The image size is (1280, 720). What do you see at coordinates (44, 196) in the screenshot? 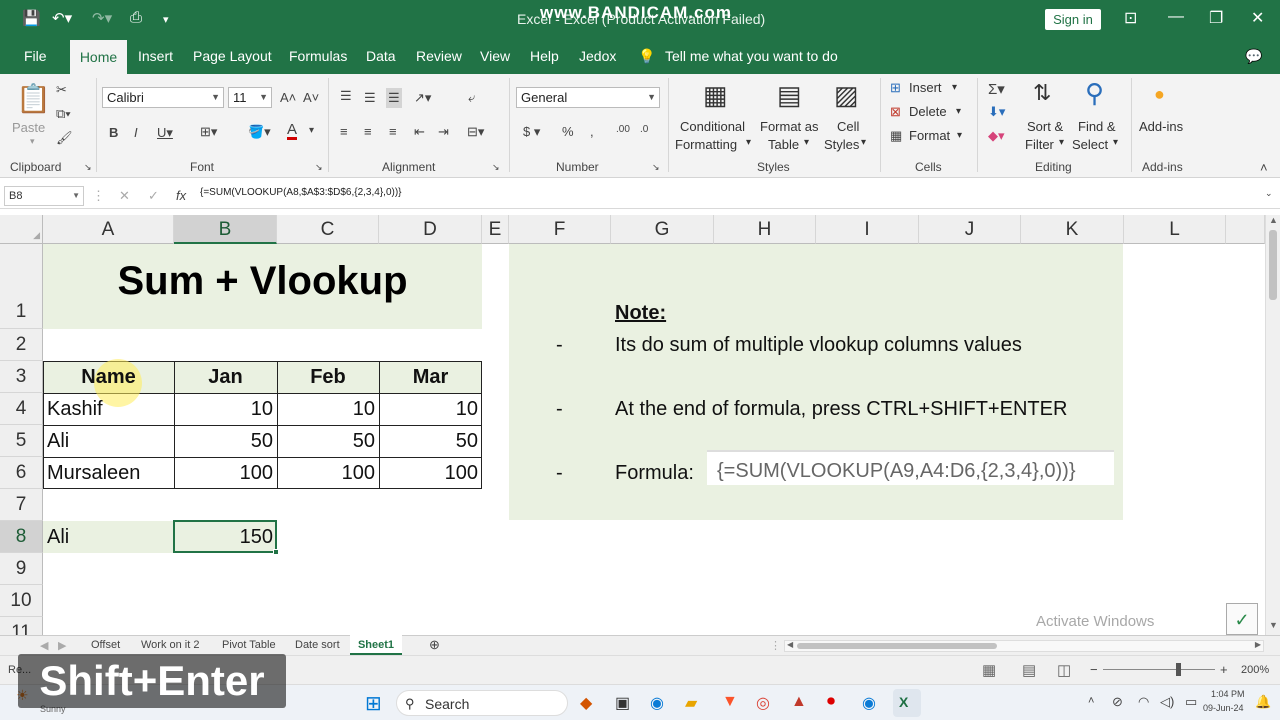
I see `name-box: B8 ▼` at bounding box center [44, 196].